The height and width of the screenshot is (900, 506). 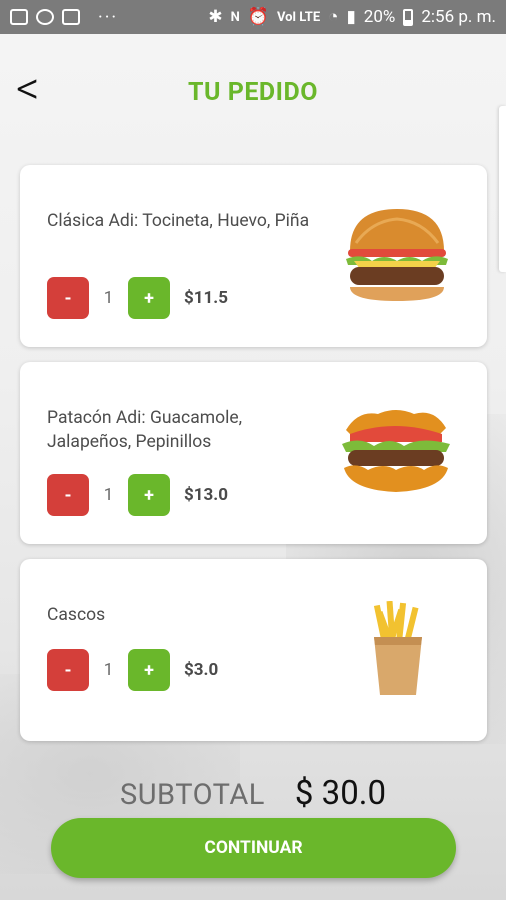 I want to click on quantity-stepper: - 1 + $13.0, so click(x=137, y=495).